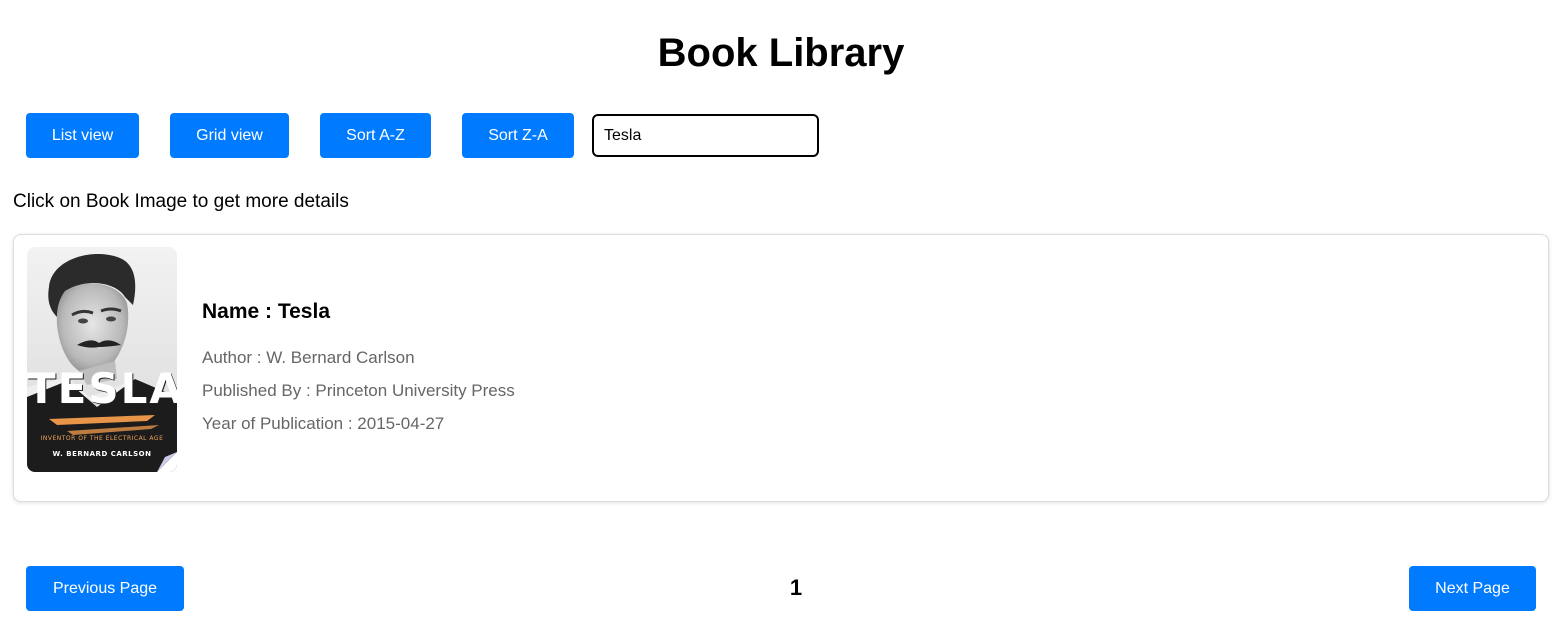  Describe the element at coordinates (375, 135) in the screenshot. I see `sort-az-button: Sort A-Z` at that location.